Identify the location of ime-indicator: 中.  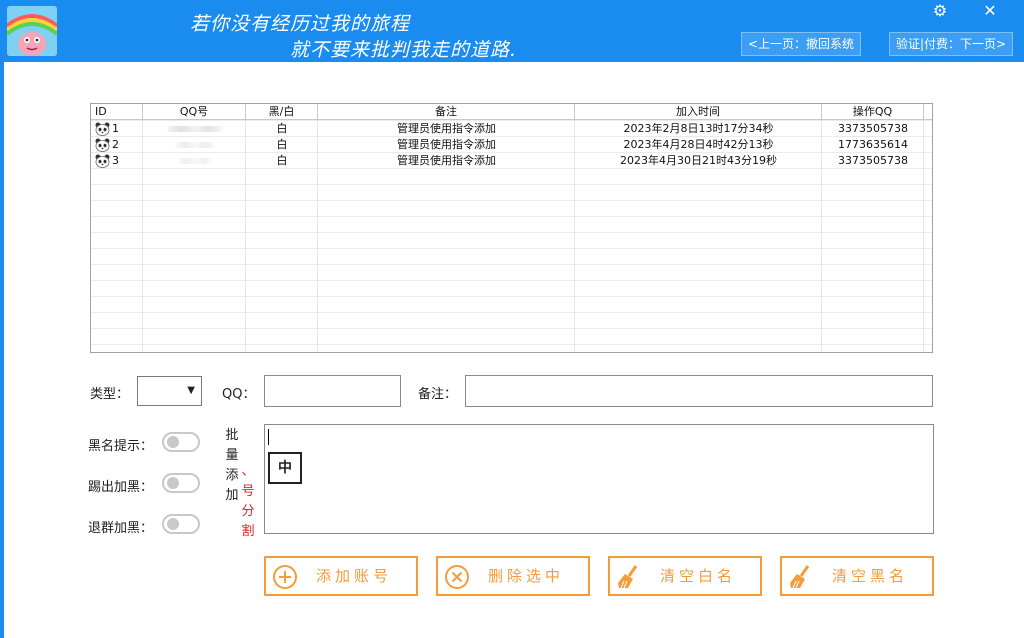
(285, 468).